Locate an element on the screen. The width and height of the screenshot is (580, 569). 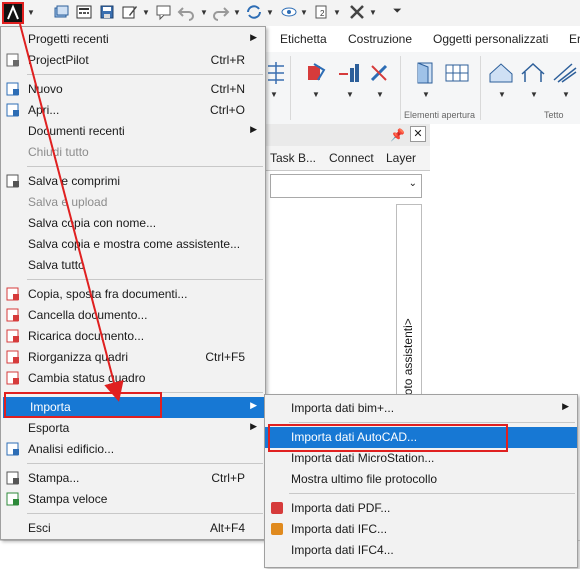
gable-roof-tool-icon is located at coordinates (533, 73).